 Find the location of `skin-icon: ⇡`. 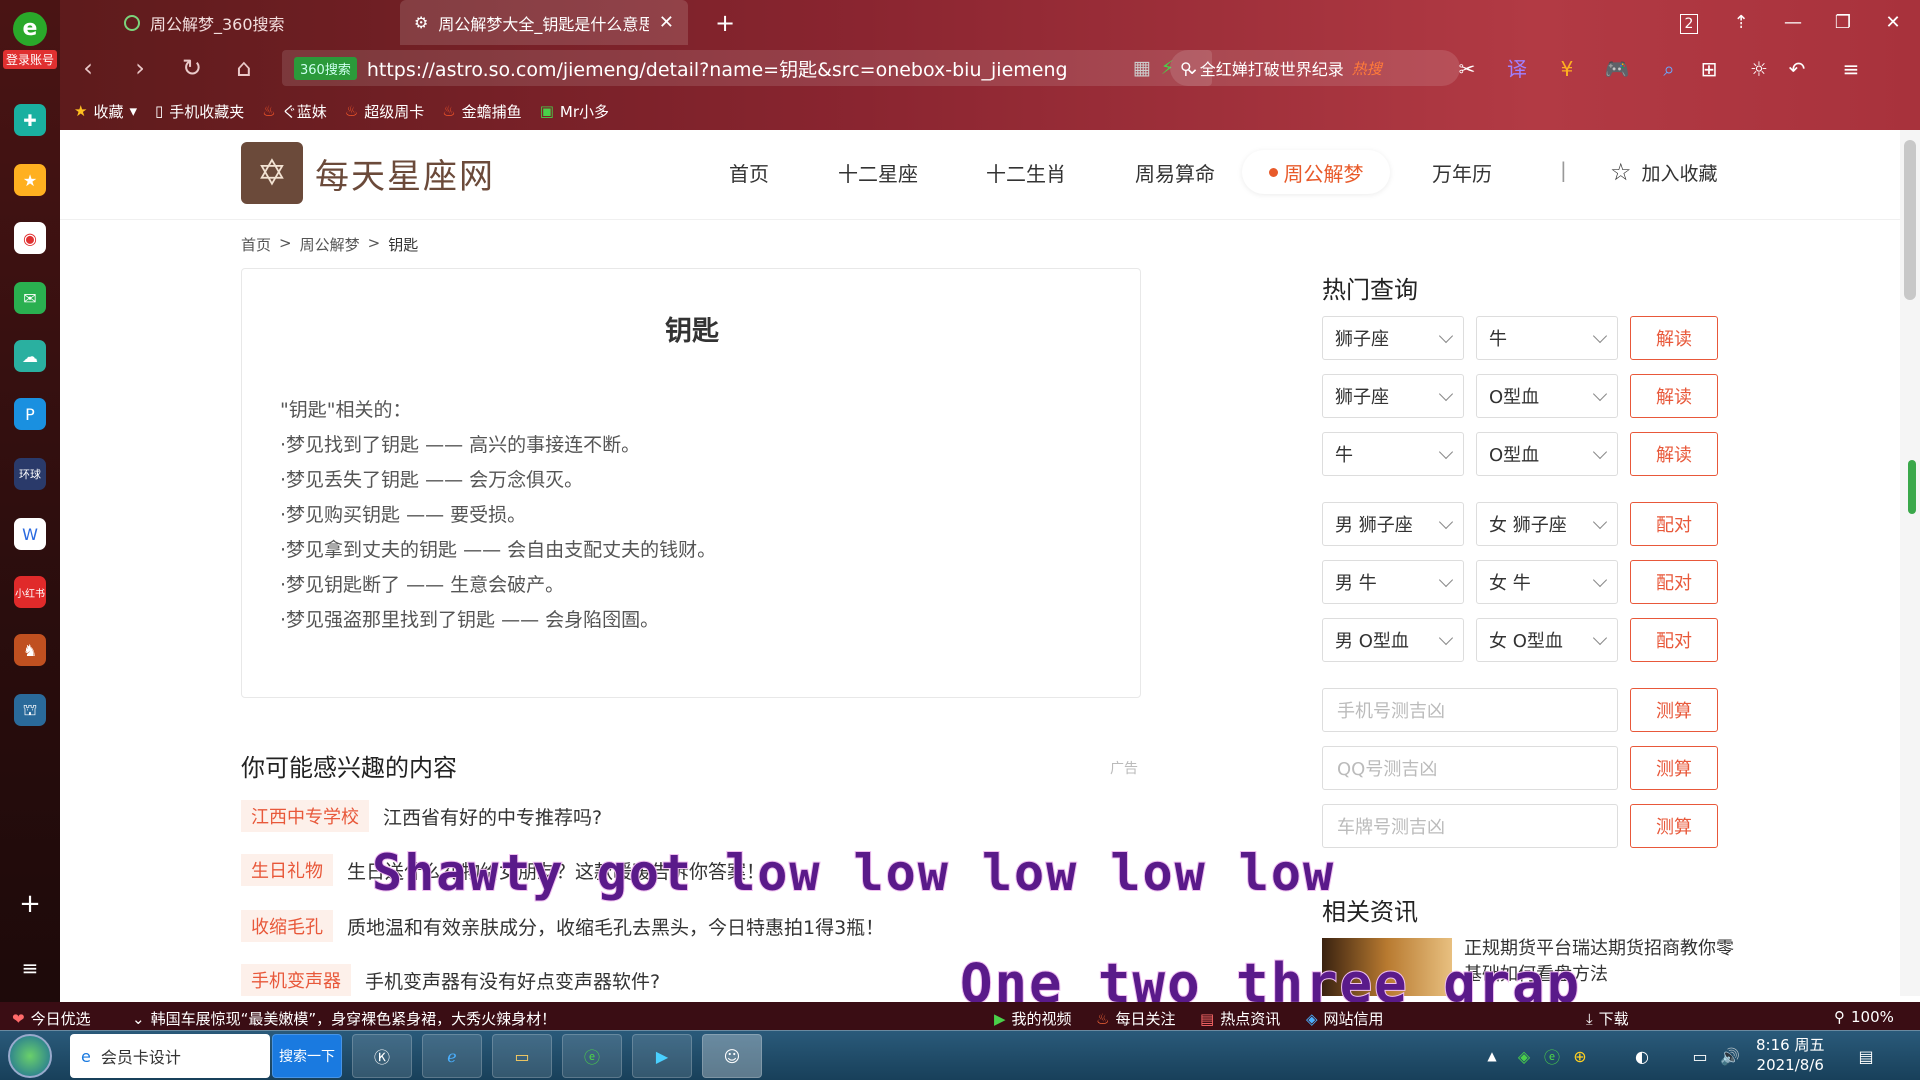

skin-icon: ⇡ is located at coordinates (1741, 23).